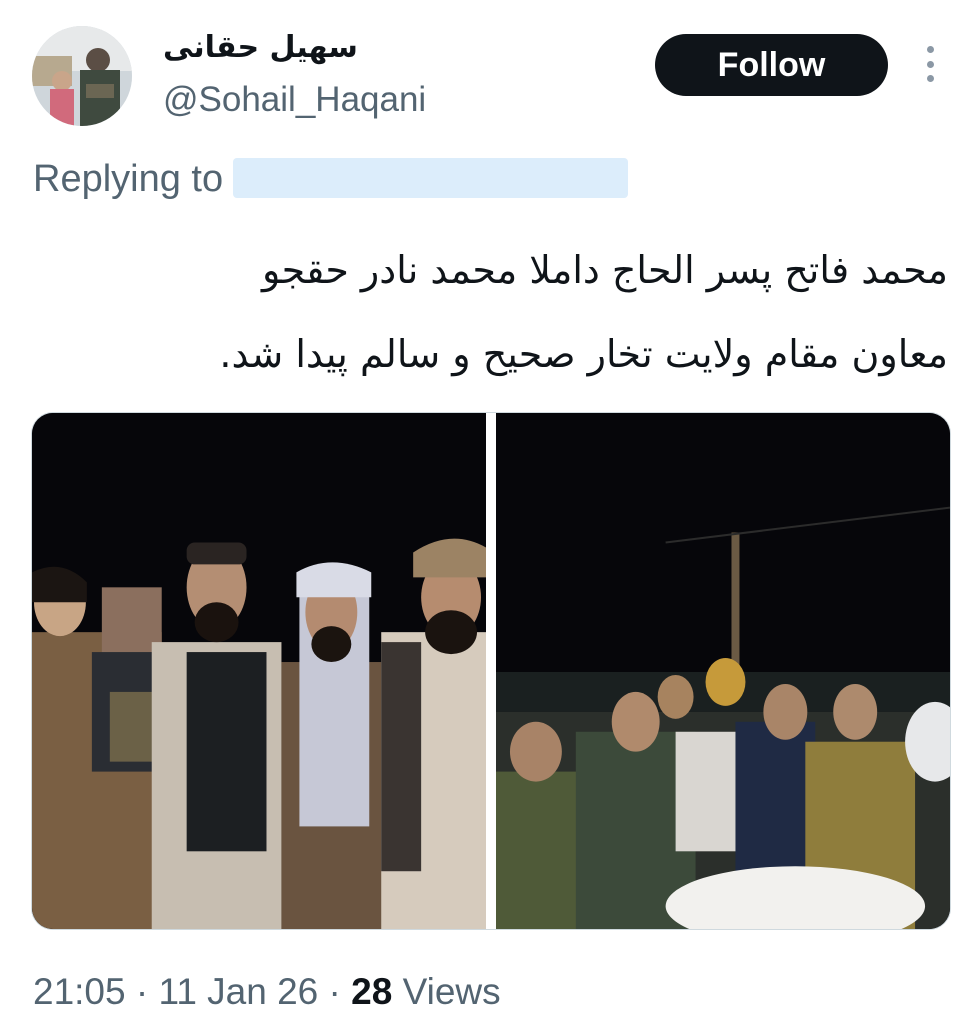  What do you see at coordinates (238, 991) in the screenshot?
I see `tweet-date: 11 Jan 26` at bounding box center [238, 991].